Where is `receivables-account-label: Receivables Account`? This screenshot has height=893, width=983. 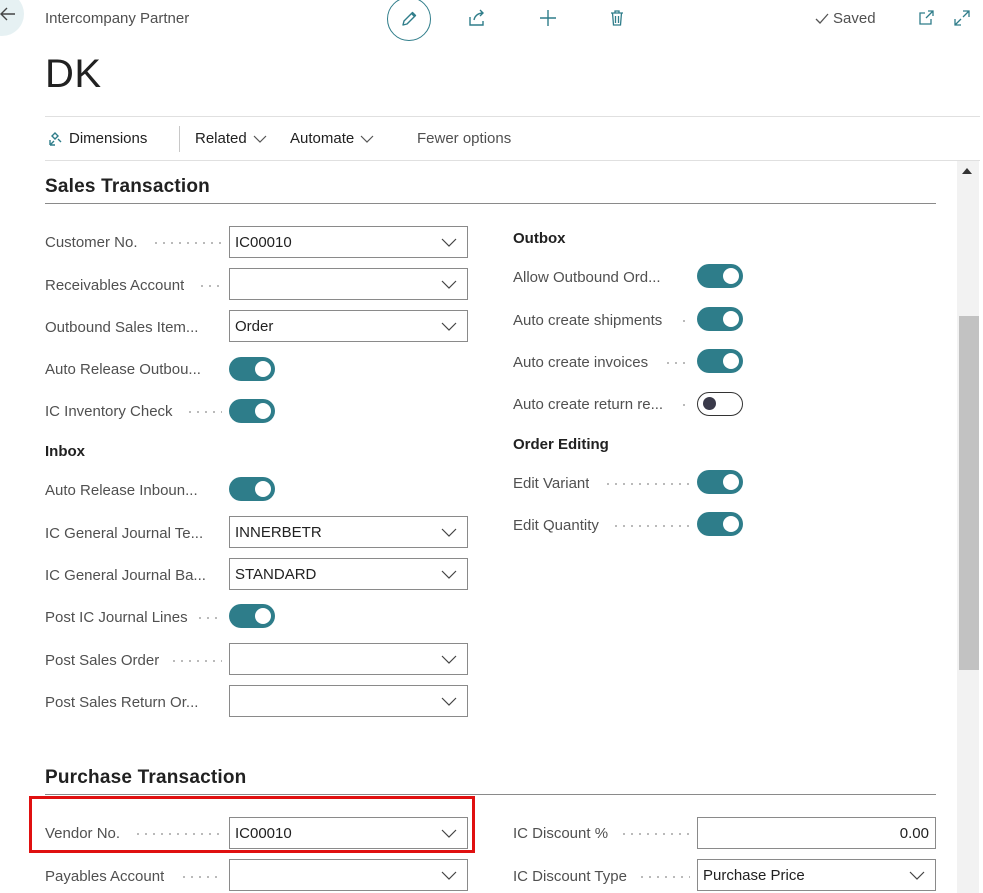
receivables-account-label: Receivables Account is located at coordinates (115, 285).